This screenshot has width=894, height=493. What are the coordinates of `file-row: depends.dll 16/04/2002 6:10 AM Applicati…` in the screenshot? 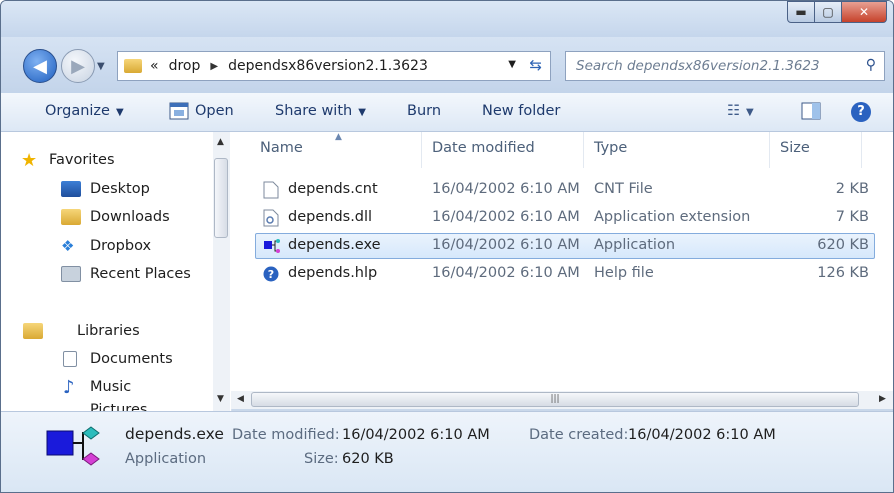 It's located at (565, 218).